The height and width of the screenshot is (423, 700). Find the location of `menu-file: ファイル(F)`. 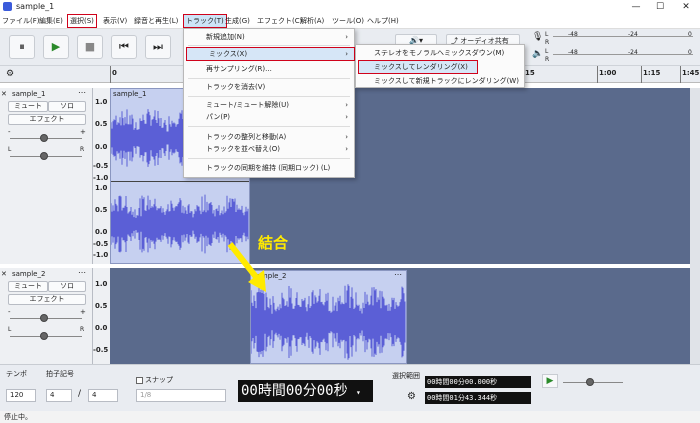

menu-file: ファイル(F) is located at coordinates (21, 21).